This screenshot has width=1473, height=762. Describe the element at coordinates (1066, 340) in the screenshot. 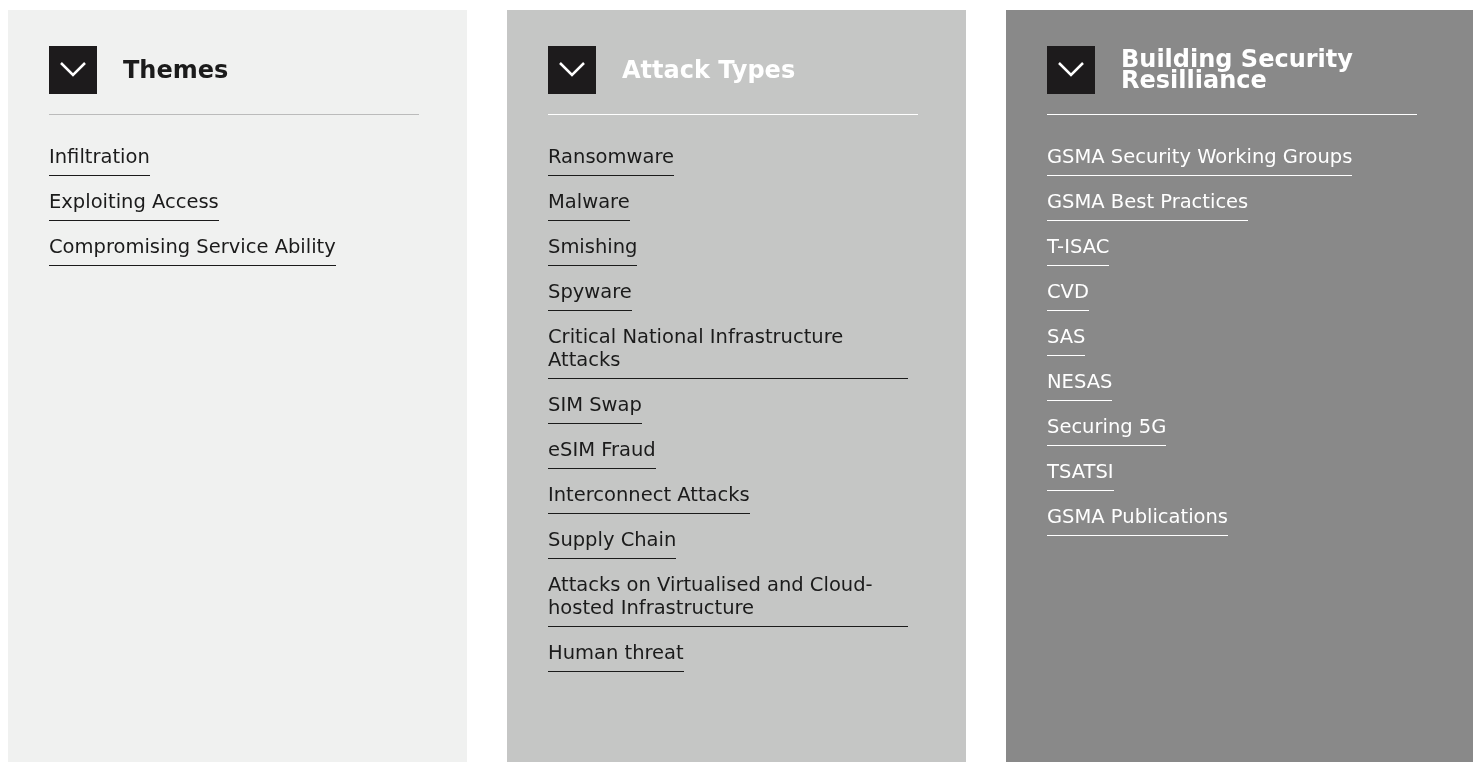

I see `menu-link: SAS` at that location.